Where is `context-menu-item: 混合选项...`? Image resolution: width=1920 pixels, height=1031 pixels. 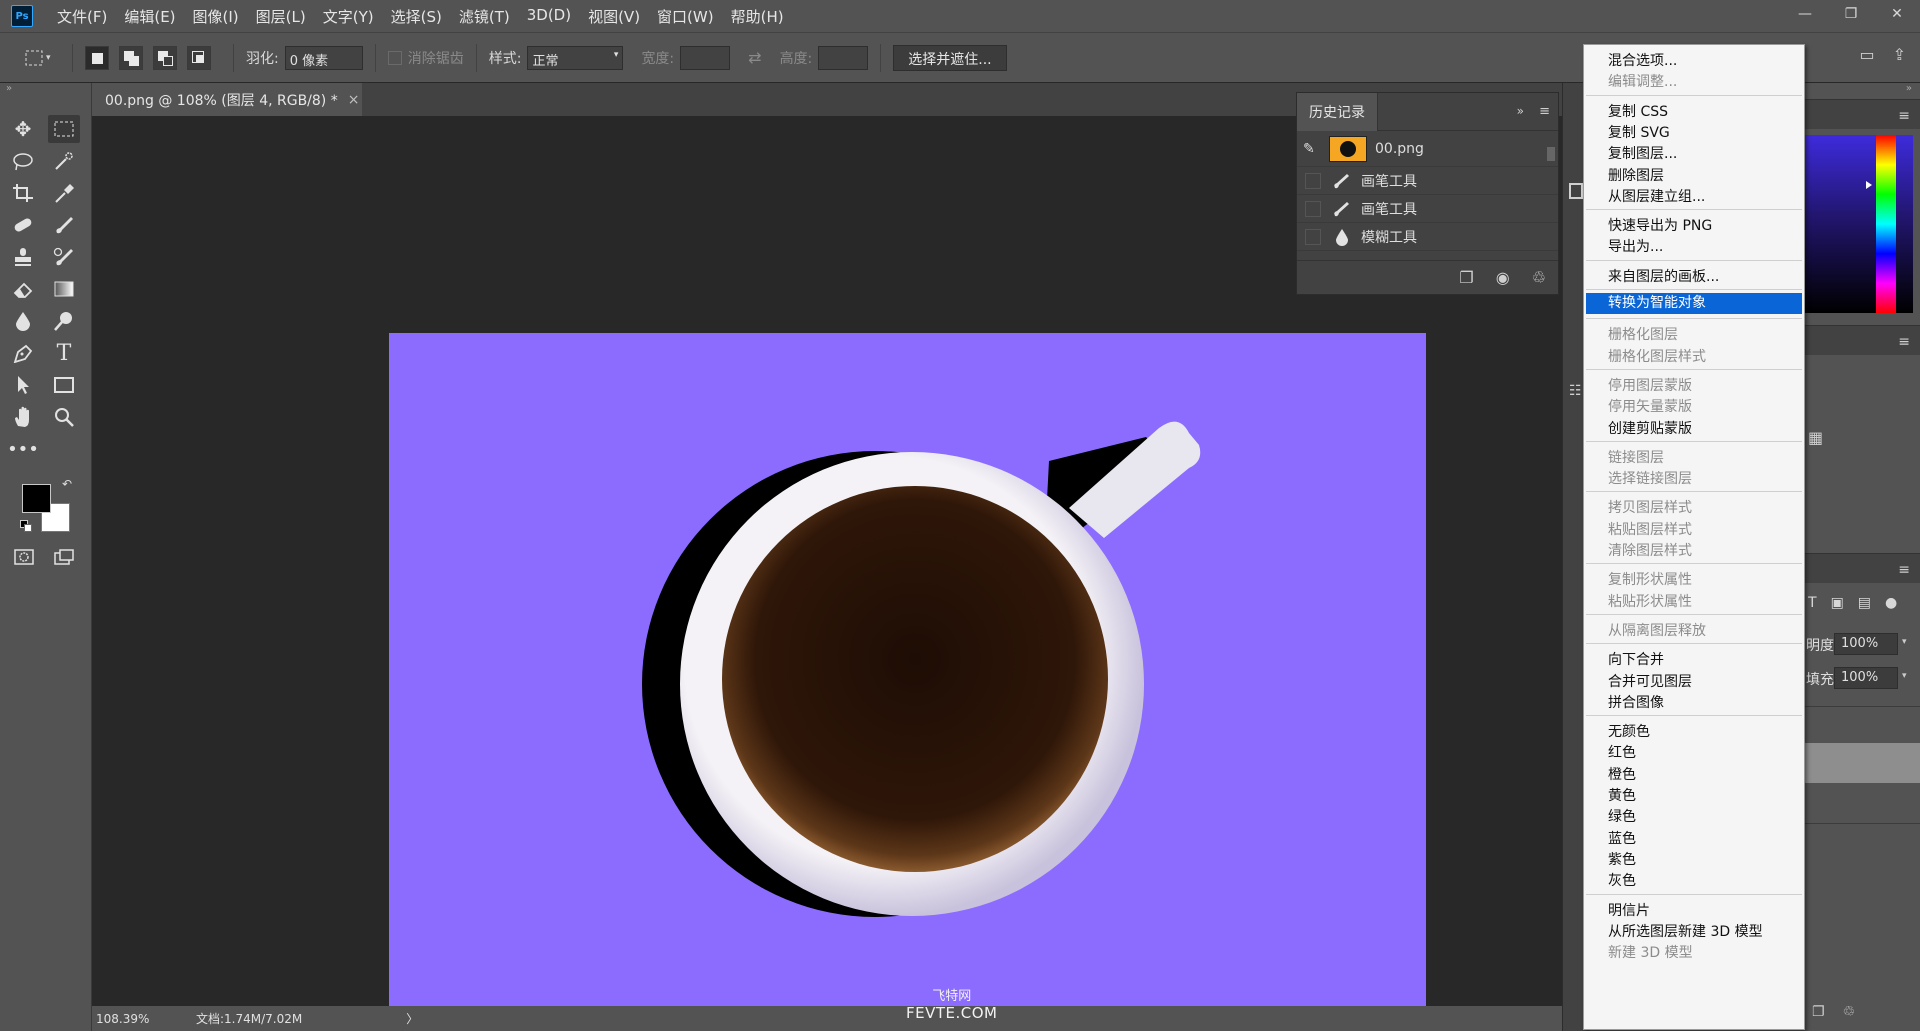
context-menu-item: 混合选项... is located at coordinates (1642, 60).